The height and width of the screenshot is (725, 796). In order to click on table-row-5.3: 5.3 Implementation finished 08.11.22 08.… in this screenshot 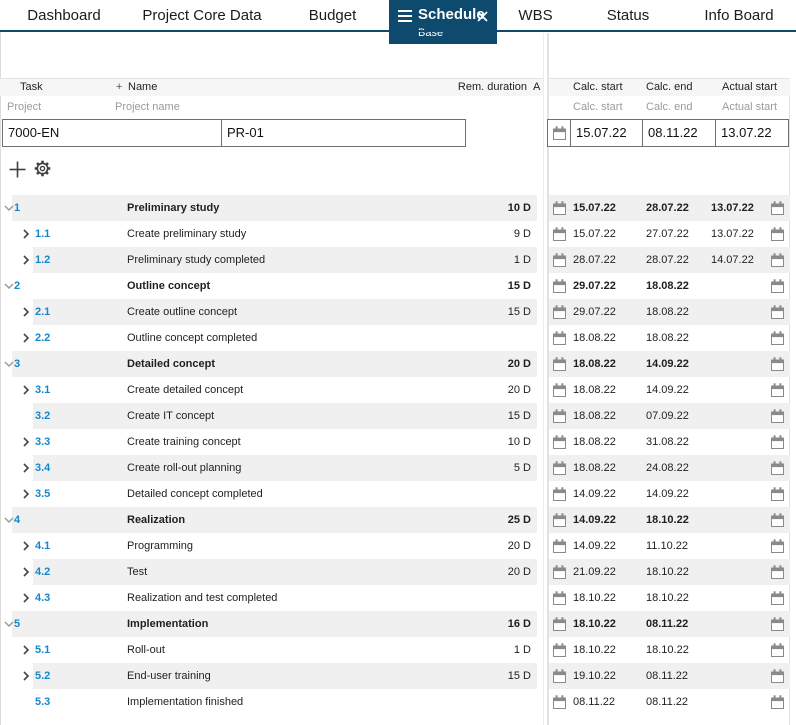, I will do `click(398, 702)`.